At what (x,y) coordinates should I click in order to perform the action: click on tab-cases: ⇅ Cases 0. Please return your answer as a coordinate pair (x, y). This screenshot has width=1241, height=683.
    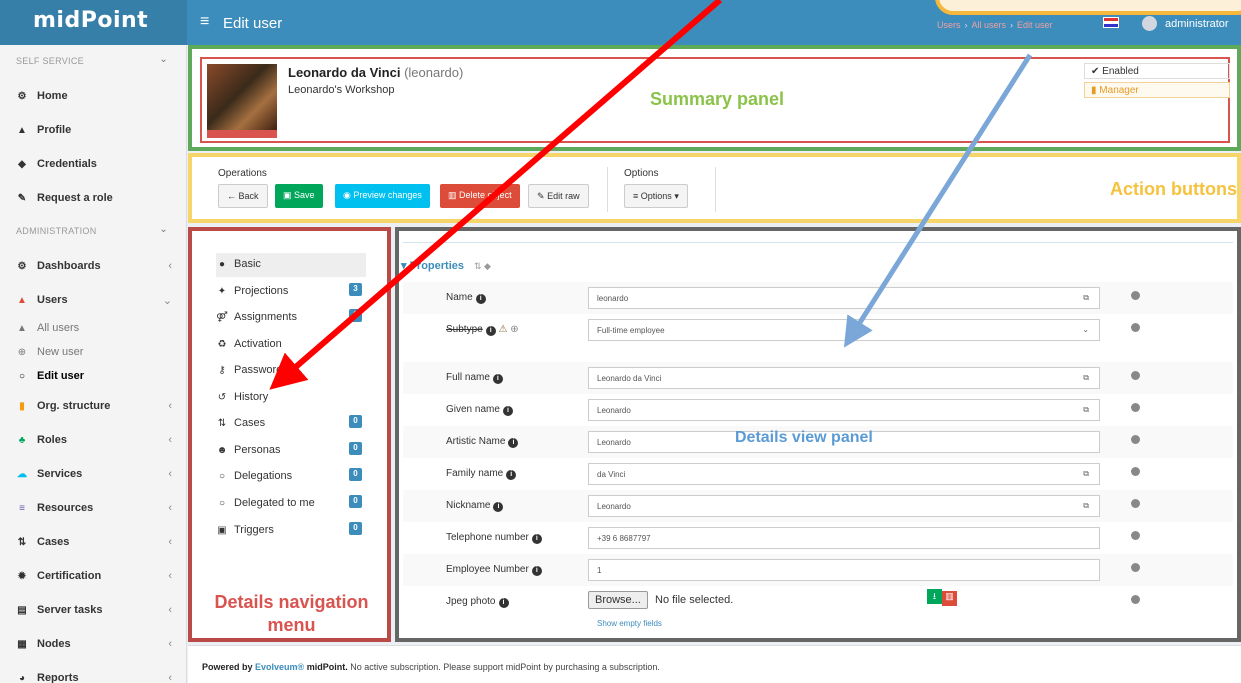
    Looking at the image, I should click on (291, 424).